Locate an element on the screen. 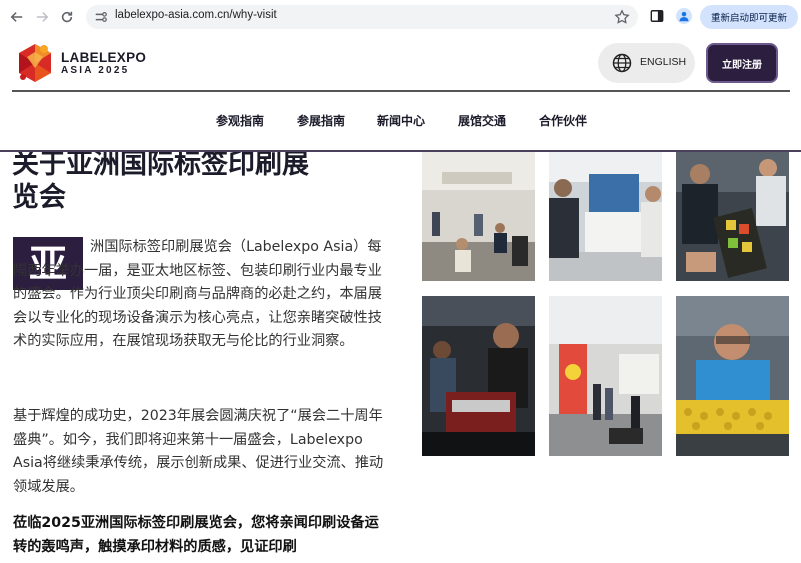  url-text: labelexpo-asia.com.cn/why-visit is located at coordinates (196, 15).